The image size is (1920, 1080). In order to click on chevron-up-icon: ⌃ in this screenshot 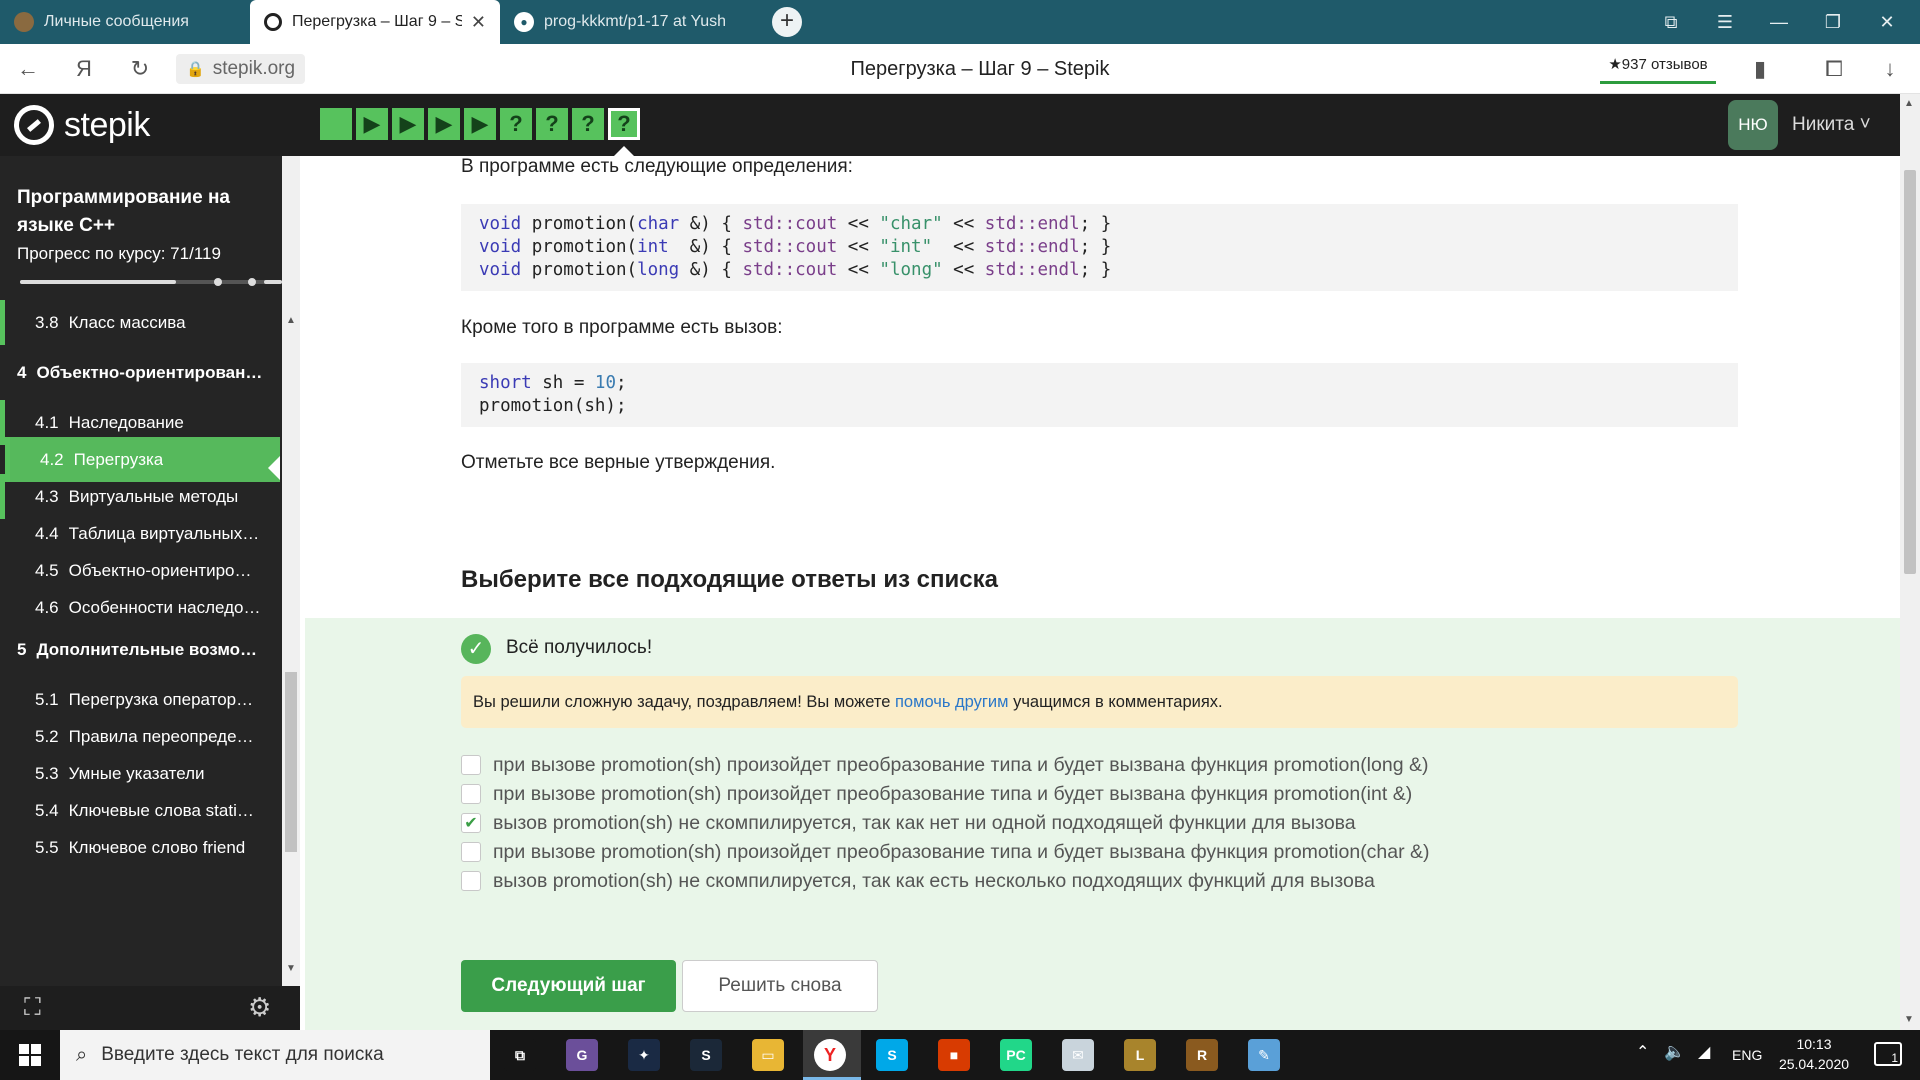, I will do `click(1642, 1052)`.